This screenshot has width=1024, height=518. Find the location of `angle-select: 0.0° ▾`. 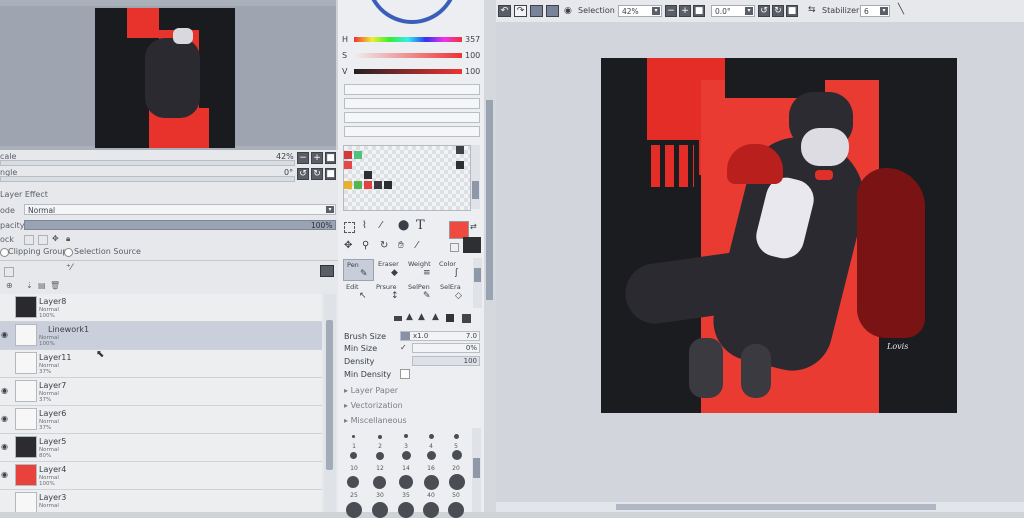

angle-select: 0.0° ▾ is located at coordinates (733, 11).